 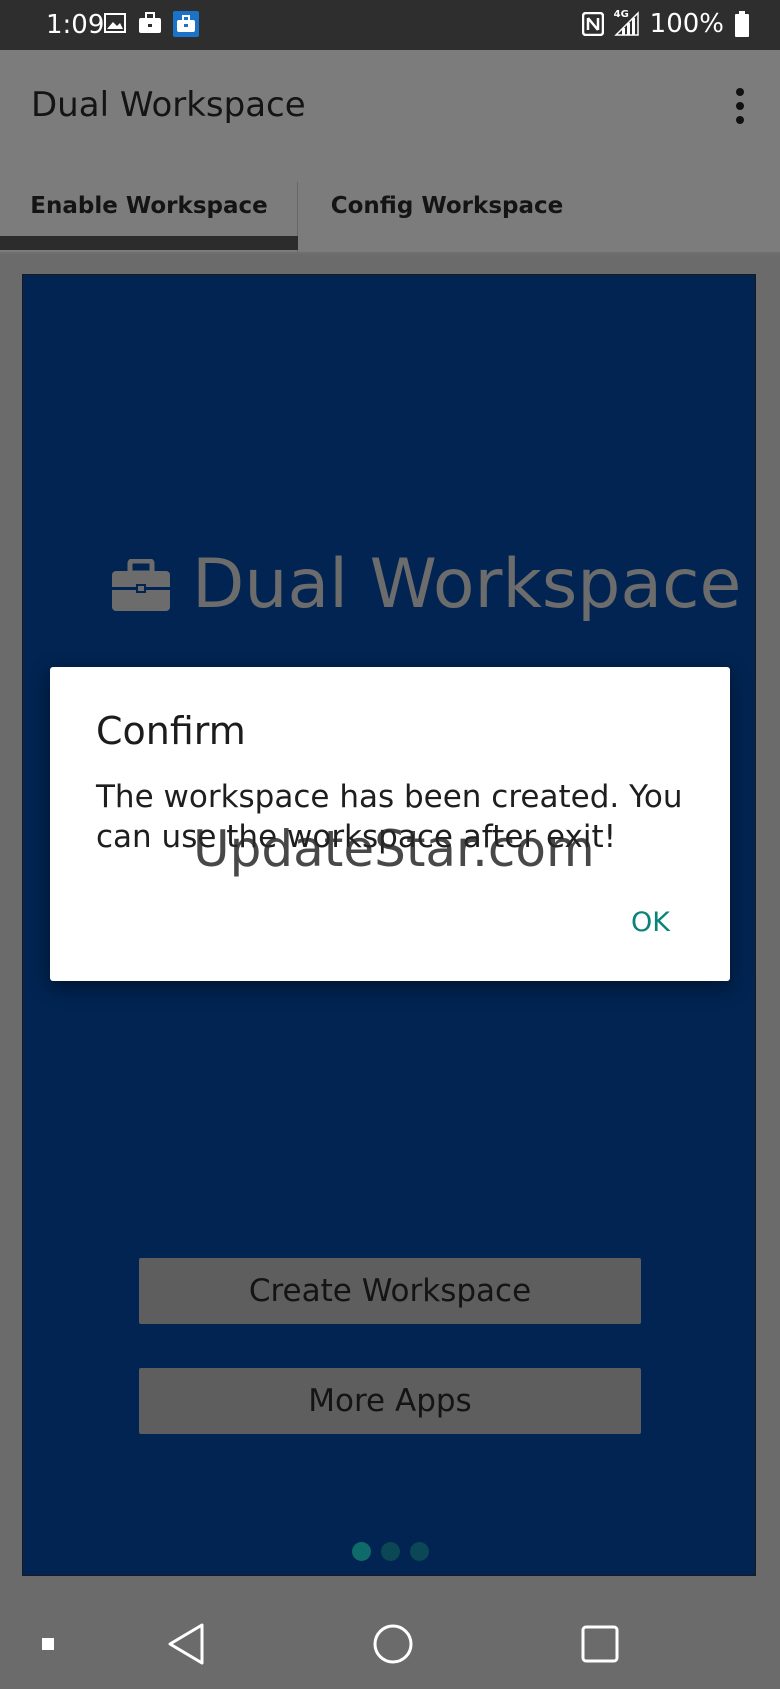 I want to click on app-title: Dual Workspace, so click(x=168, y=105).